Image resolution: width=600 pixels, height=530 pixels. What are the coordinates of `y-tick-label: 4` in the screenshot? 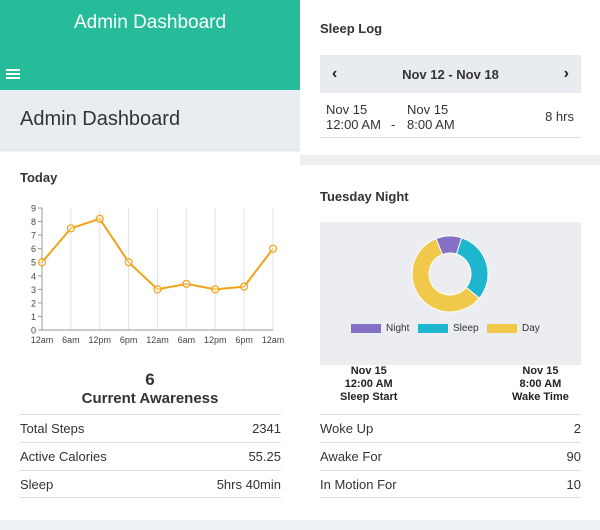 It's located at (33, 276).